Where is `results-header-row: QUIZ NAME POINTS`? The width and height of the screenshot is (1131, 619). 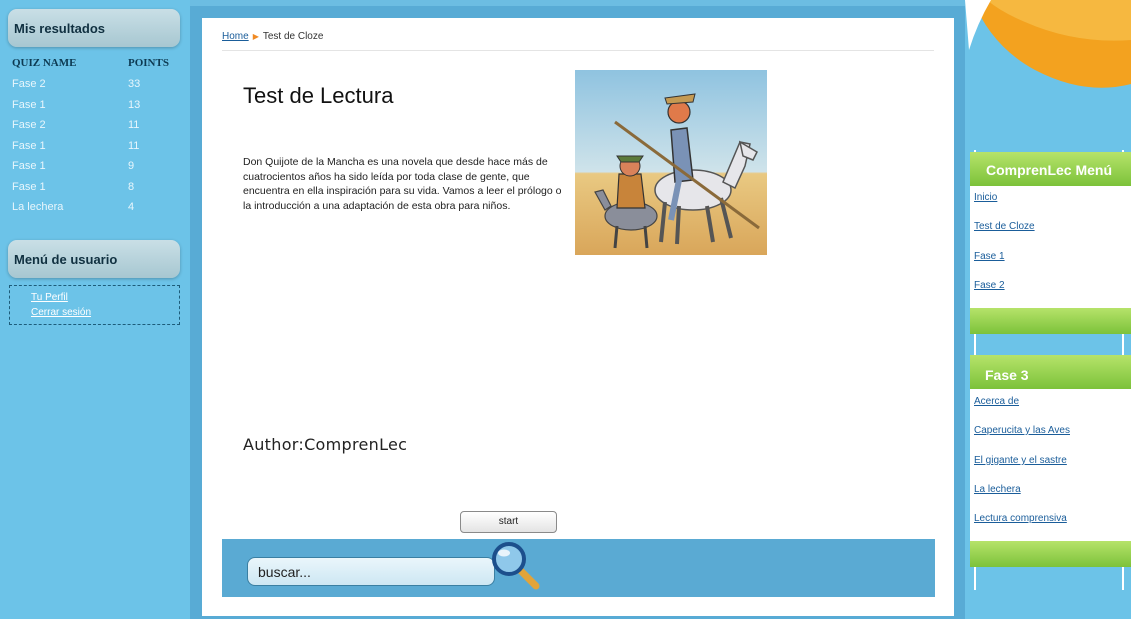
results-header-row: QUIZ NAME POINTS is located at coordinates (94, 65).